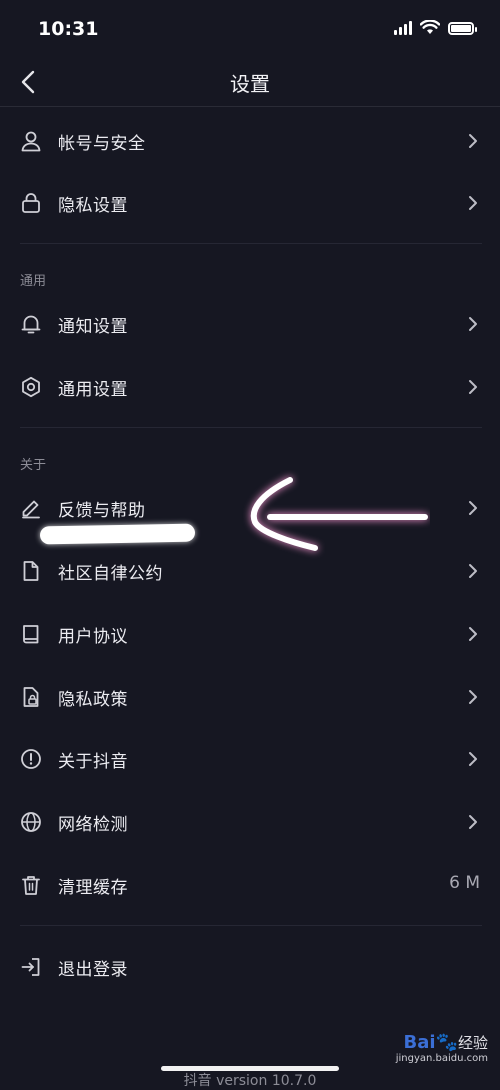 Image resolution: width=500 pixels, height=1090 pixels. I want to click on navigation-bar: 设置, so click(250, 82).